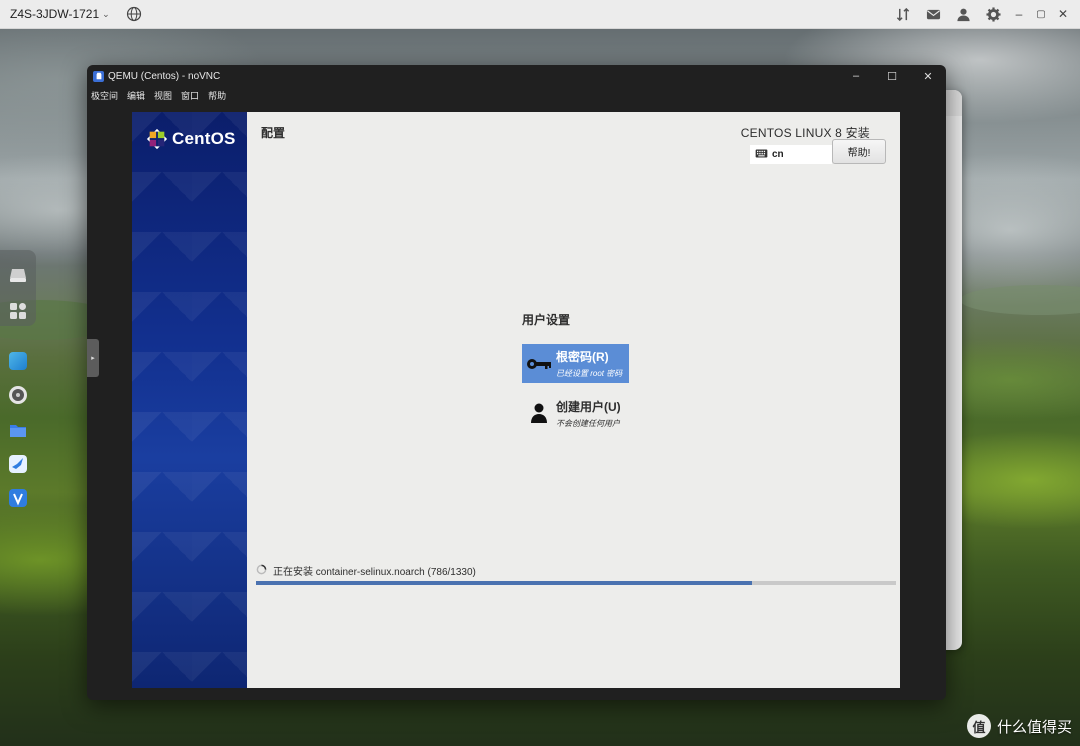  Describe the element at coordinates (18, 311) in the screenshot. I see `apps-grid-icon` at that location.